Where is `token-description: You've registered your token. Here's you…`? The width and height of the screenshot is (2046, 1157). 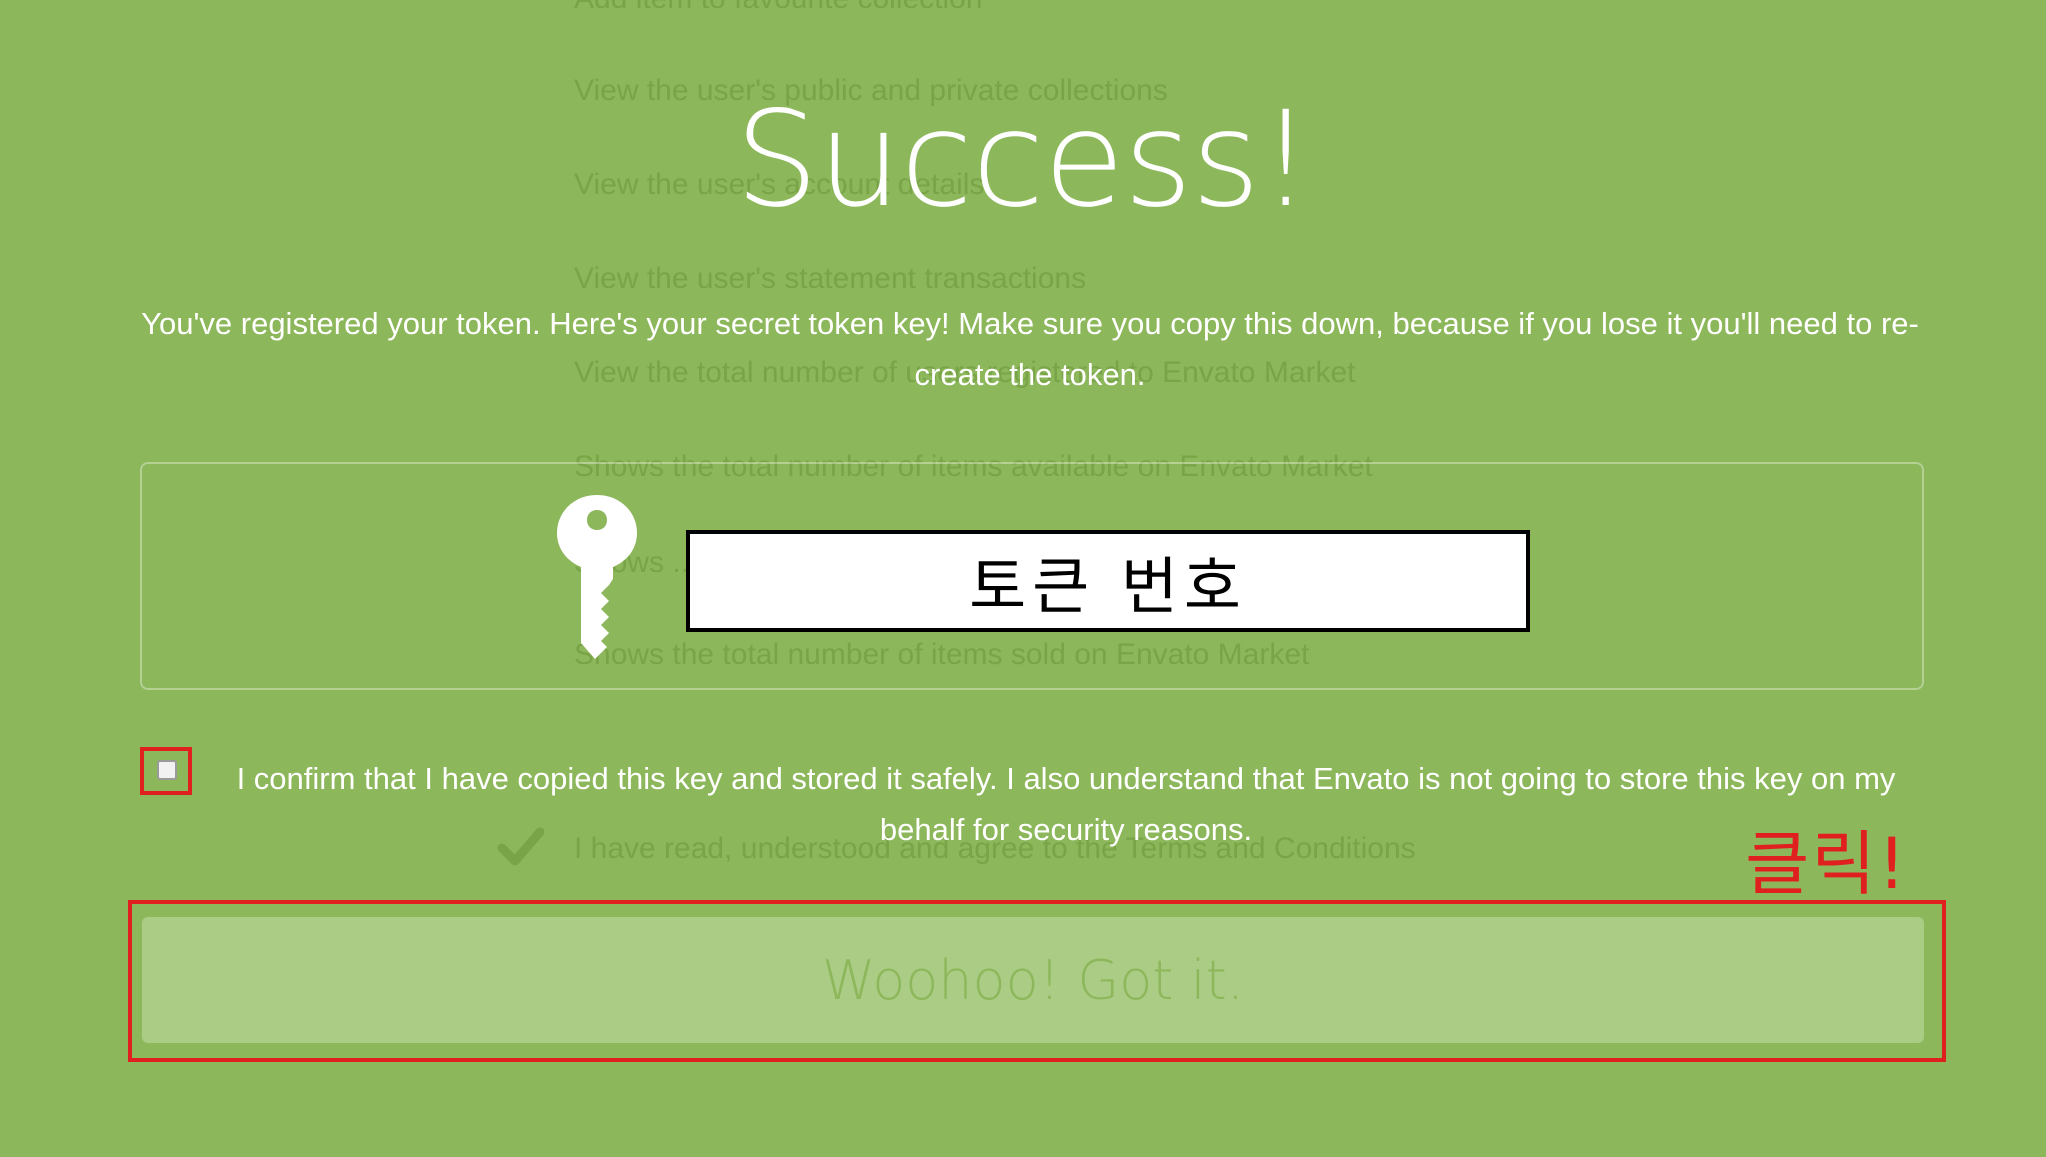 token-description: You've registered your token. Here's you… is located at coordinates (1030, 349).